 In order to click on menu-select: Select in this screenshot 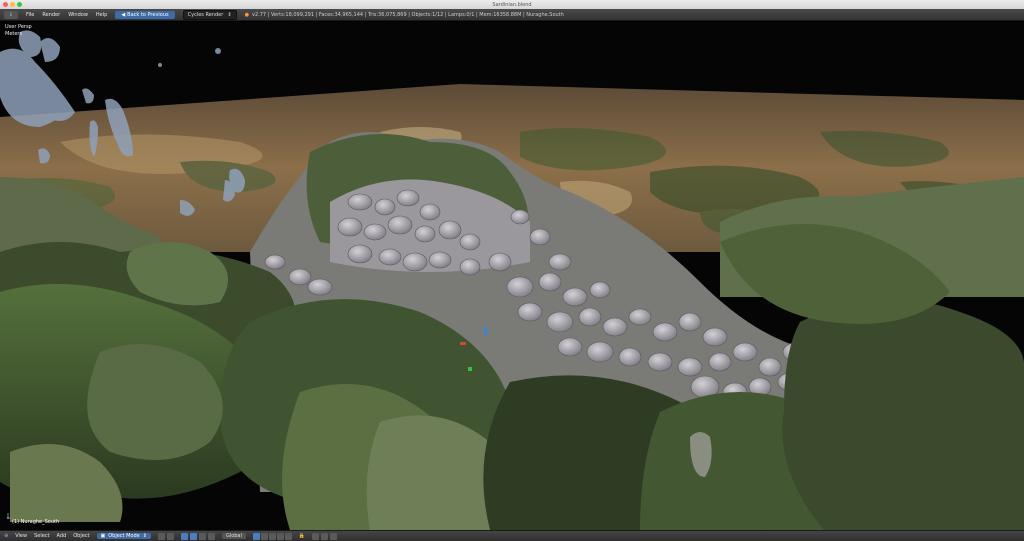, I will do `click(41, 536)`.